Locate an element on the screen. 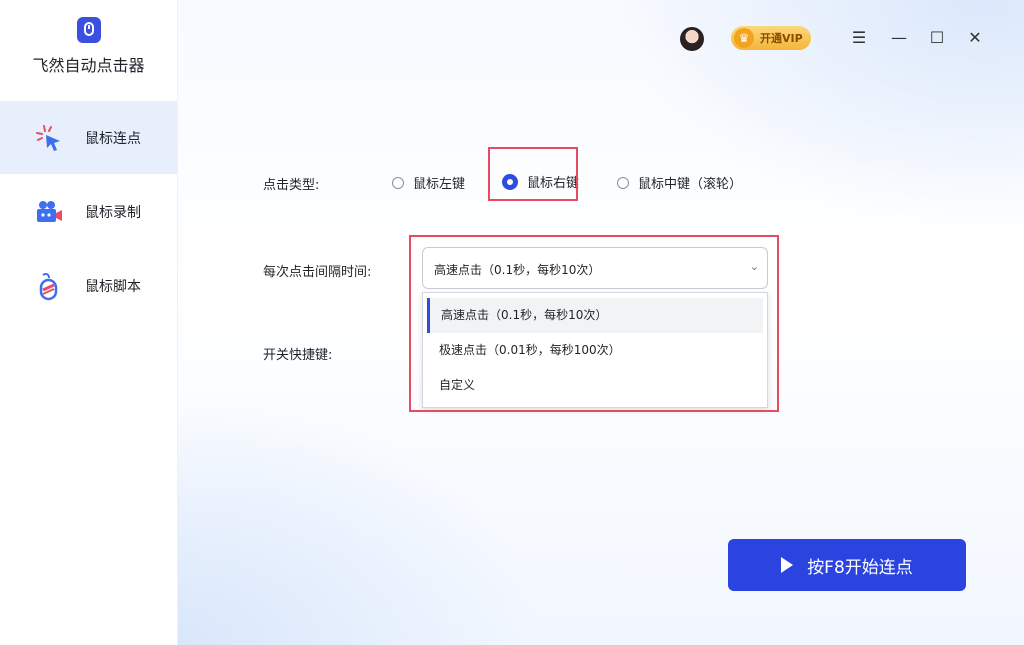  start-button-label: 按F8开始连点 is located at coordinates (860, 567).